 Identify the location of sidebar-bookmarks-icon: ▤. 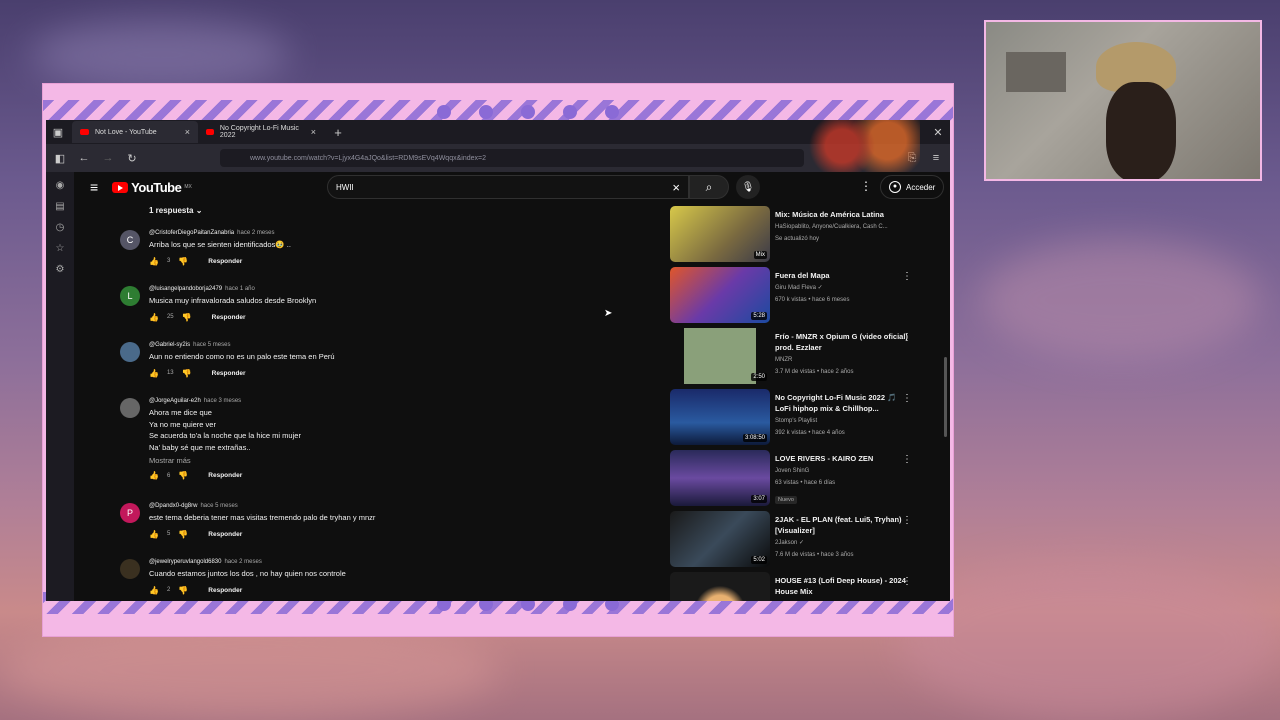
(59, 206).